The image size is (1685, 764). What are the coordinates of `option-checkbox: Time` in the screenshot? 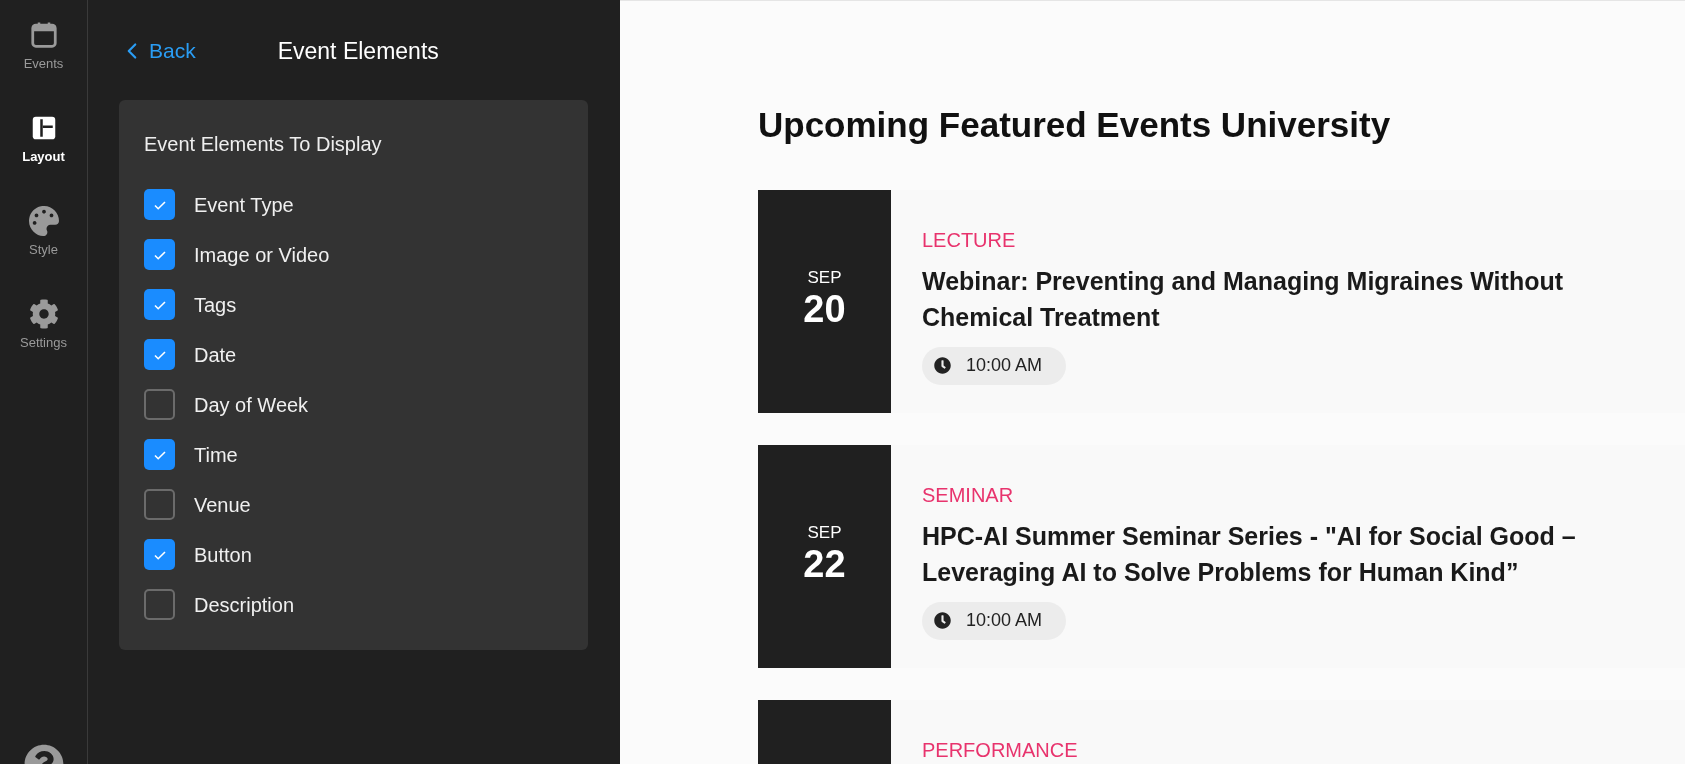 It's located at (366, 454).